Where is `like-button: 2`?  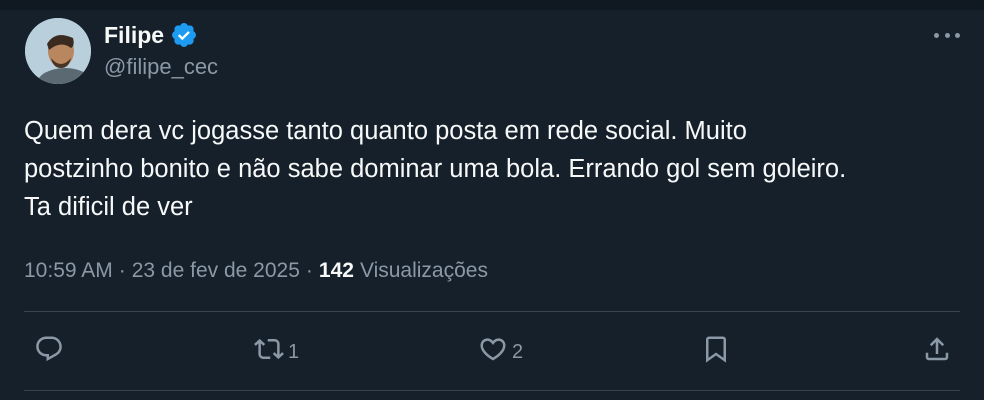 like-button: 2 is located at coordinates (500, 352).